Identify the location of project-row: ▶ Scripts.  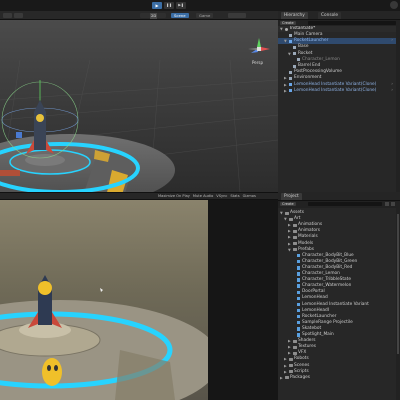
(337, 372).